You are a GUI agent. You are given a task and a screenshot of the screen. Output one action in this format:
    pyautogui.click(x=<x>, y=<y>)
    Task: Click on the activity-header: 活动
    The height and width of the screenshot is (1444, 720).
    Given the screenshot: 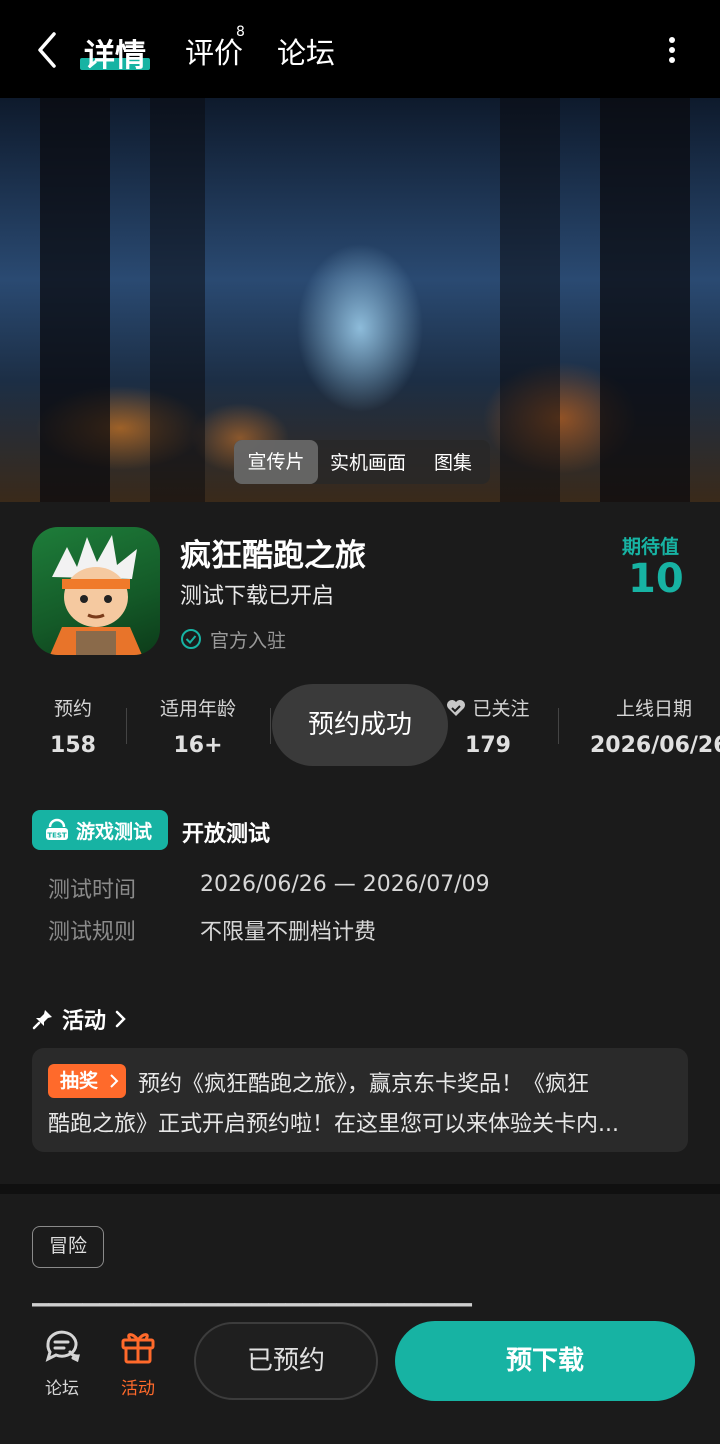 What is the action you would take?
    pyautogui.click(x=80, y=1019)
    